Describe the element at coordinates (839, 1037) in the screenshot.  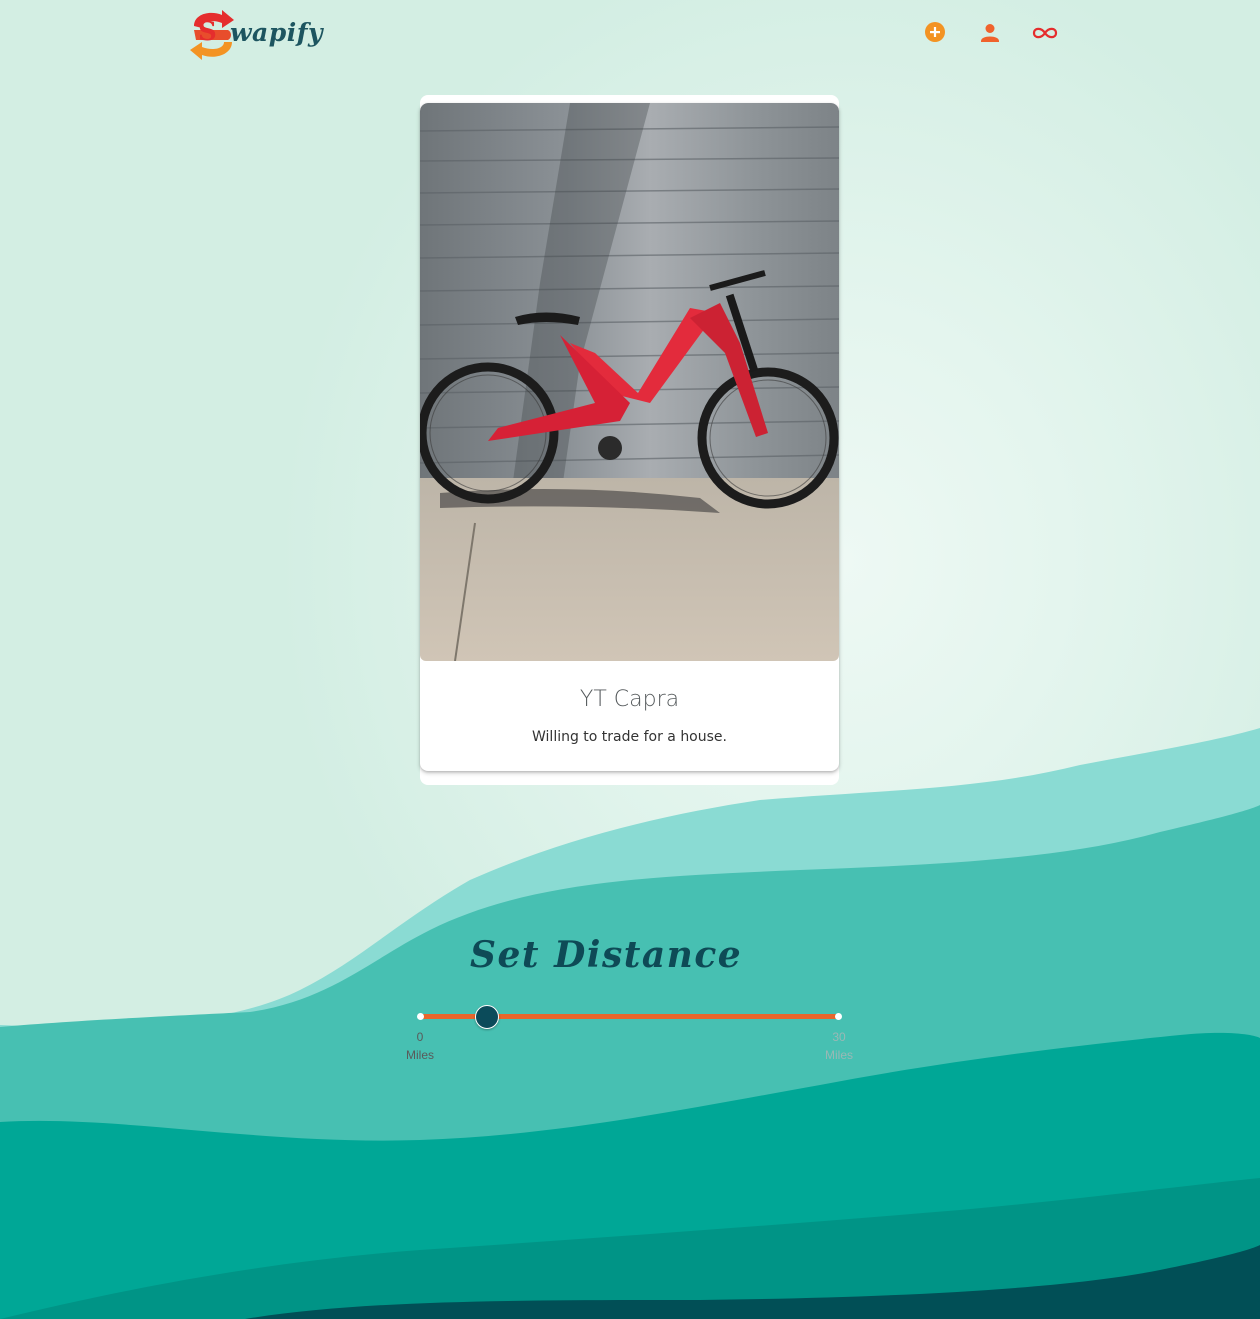
I see `slider-max-value: 30` at that location.